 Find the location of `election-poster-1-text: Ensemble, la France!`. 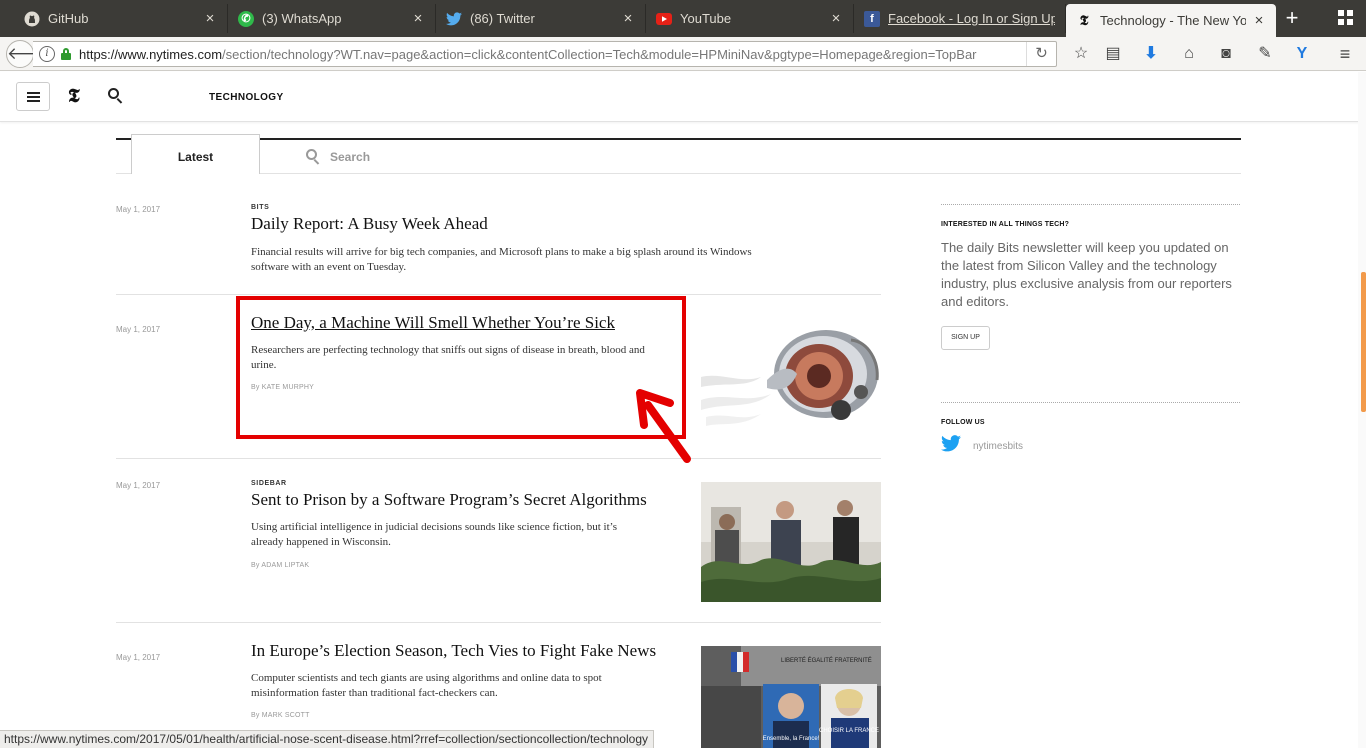

election-poster-1-text: Ensemble, la France! is located at coordinates (791, 739).